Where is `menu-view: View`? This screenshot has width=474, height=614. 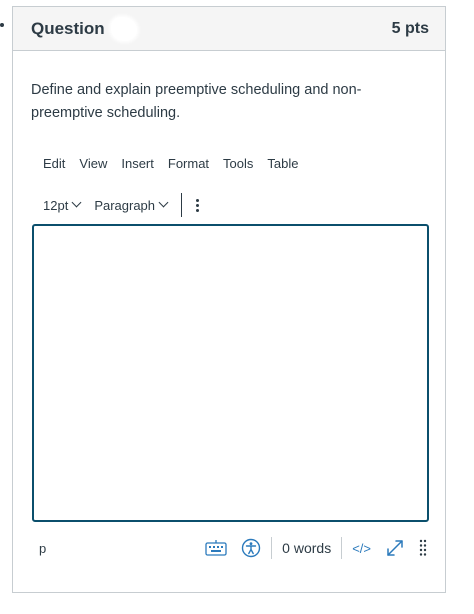
menu-view: View is located at coordinates (97, 163).